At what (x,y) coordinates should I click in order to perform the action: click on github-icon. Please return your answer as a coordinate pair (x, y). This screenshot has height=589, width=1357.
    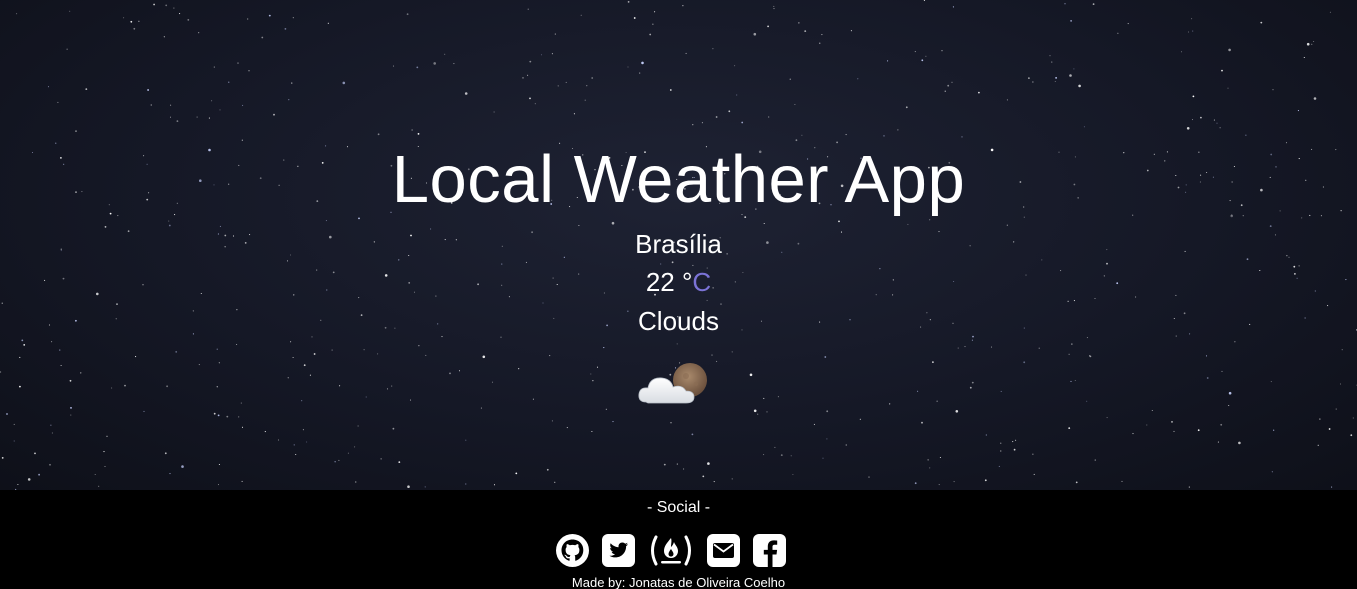
    Looking at the image, I should click on (572, 550).